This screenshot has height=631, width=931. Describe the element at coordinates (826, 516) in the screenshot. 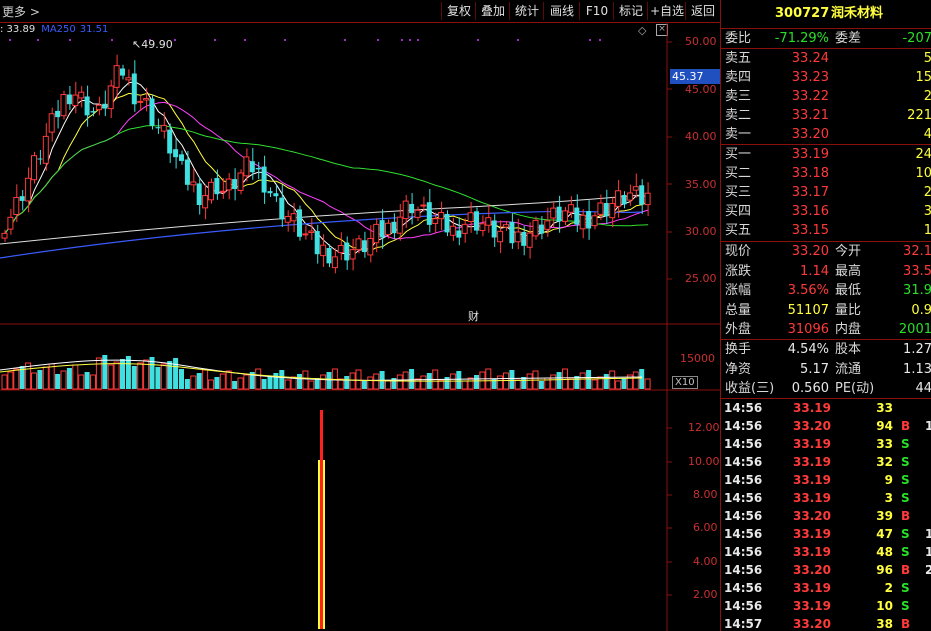

I see `tick-row: 14:56 33.20 39 B` at that location.